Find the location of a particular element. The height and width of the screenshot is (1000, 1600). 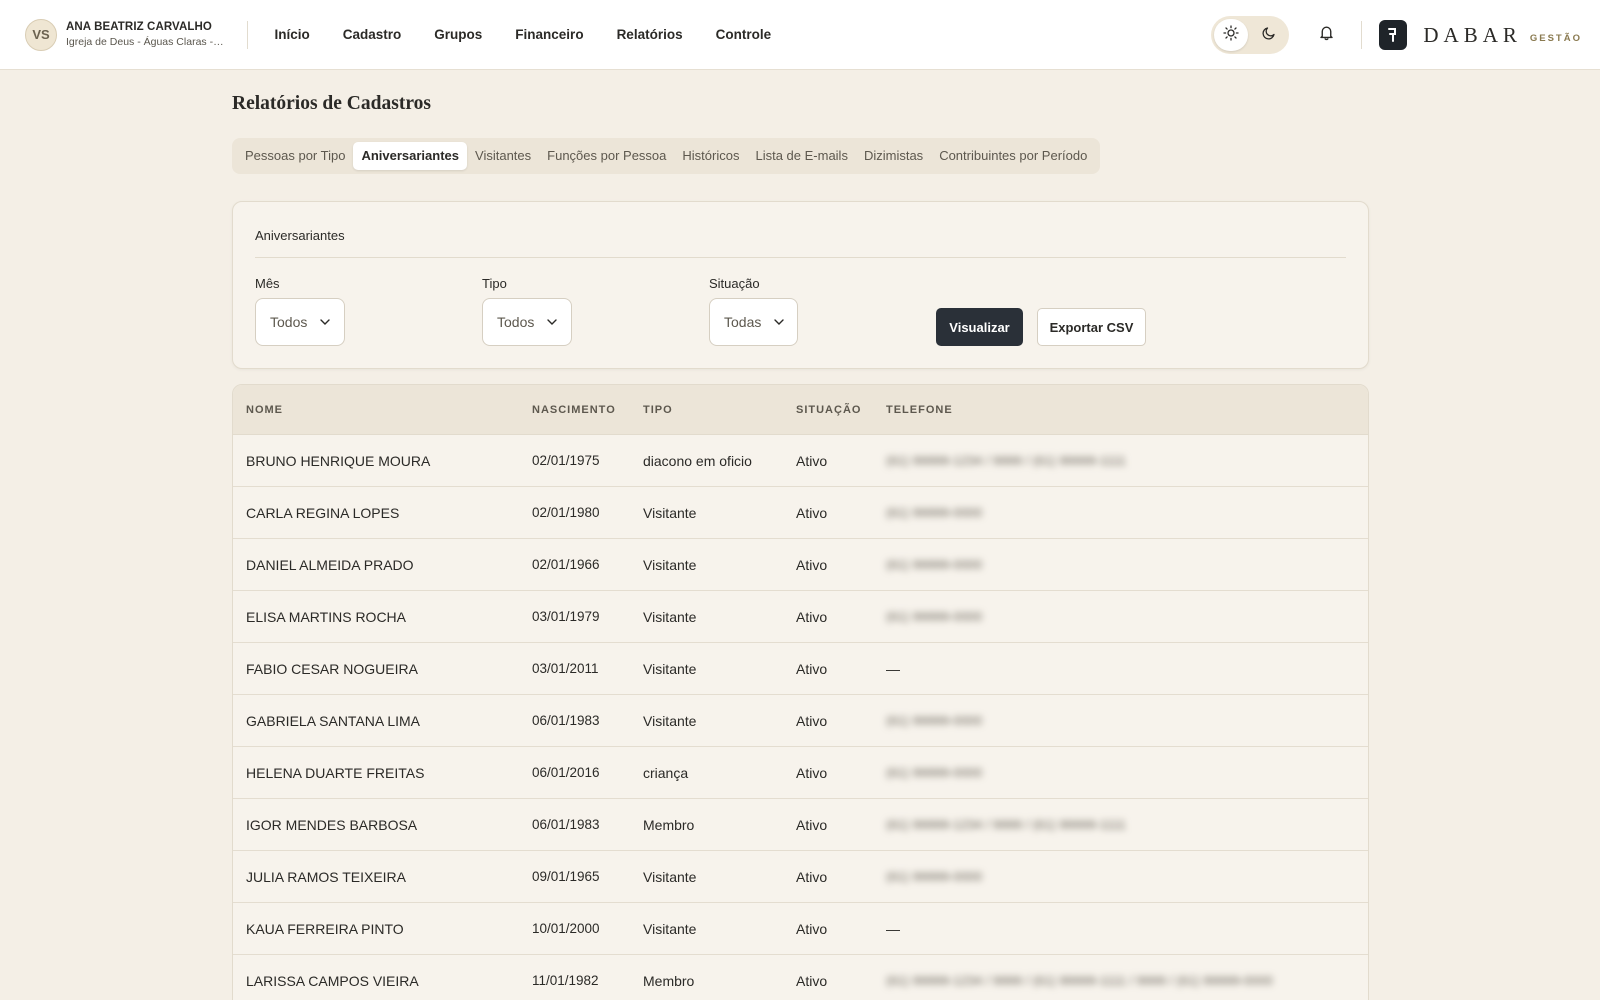

column-header-nascimento: NASCIMENTO is located at coordinates (574, 410).